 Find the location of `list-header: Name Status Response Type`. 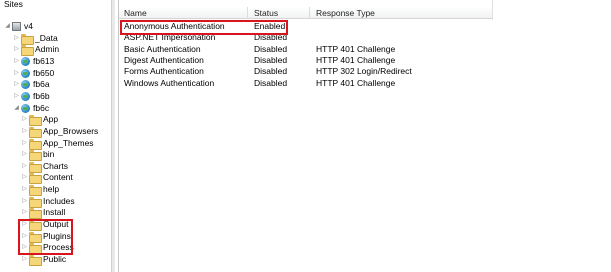

list-header: Name Status Response Type is located at coordinates (305, 13).